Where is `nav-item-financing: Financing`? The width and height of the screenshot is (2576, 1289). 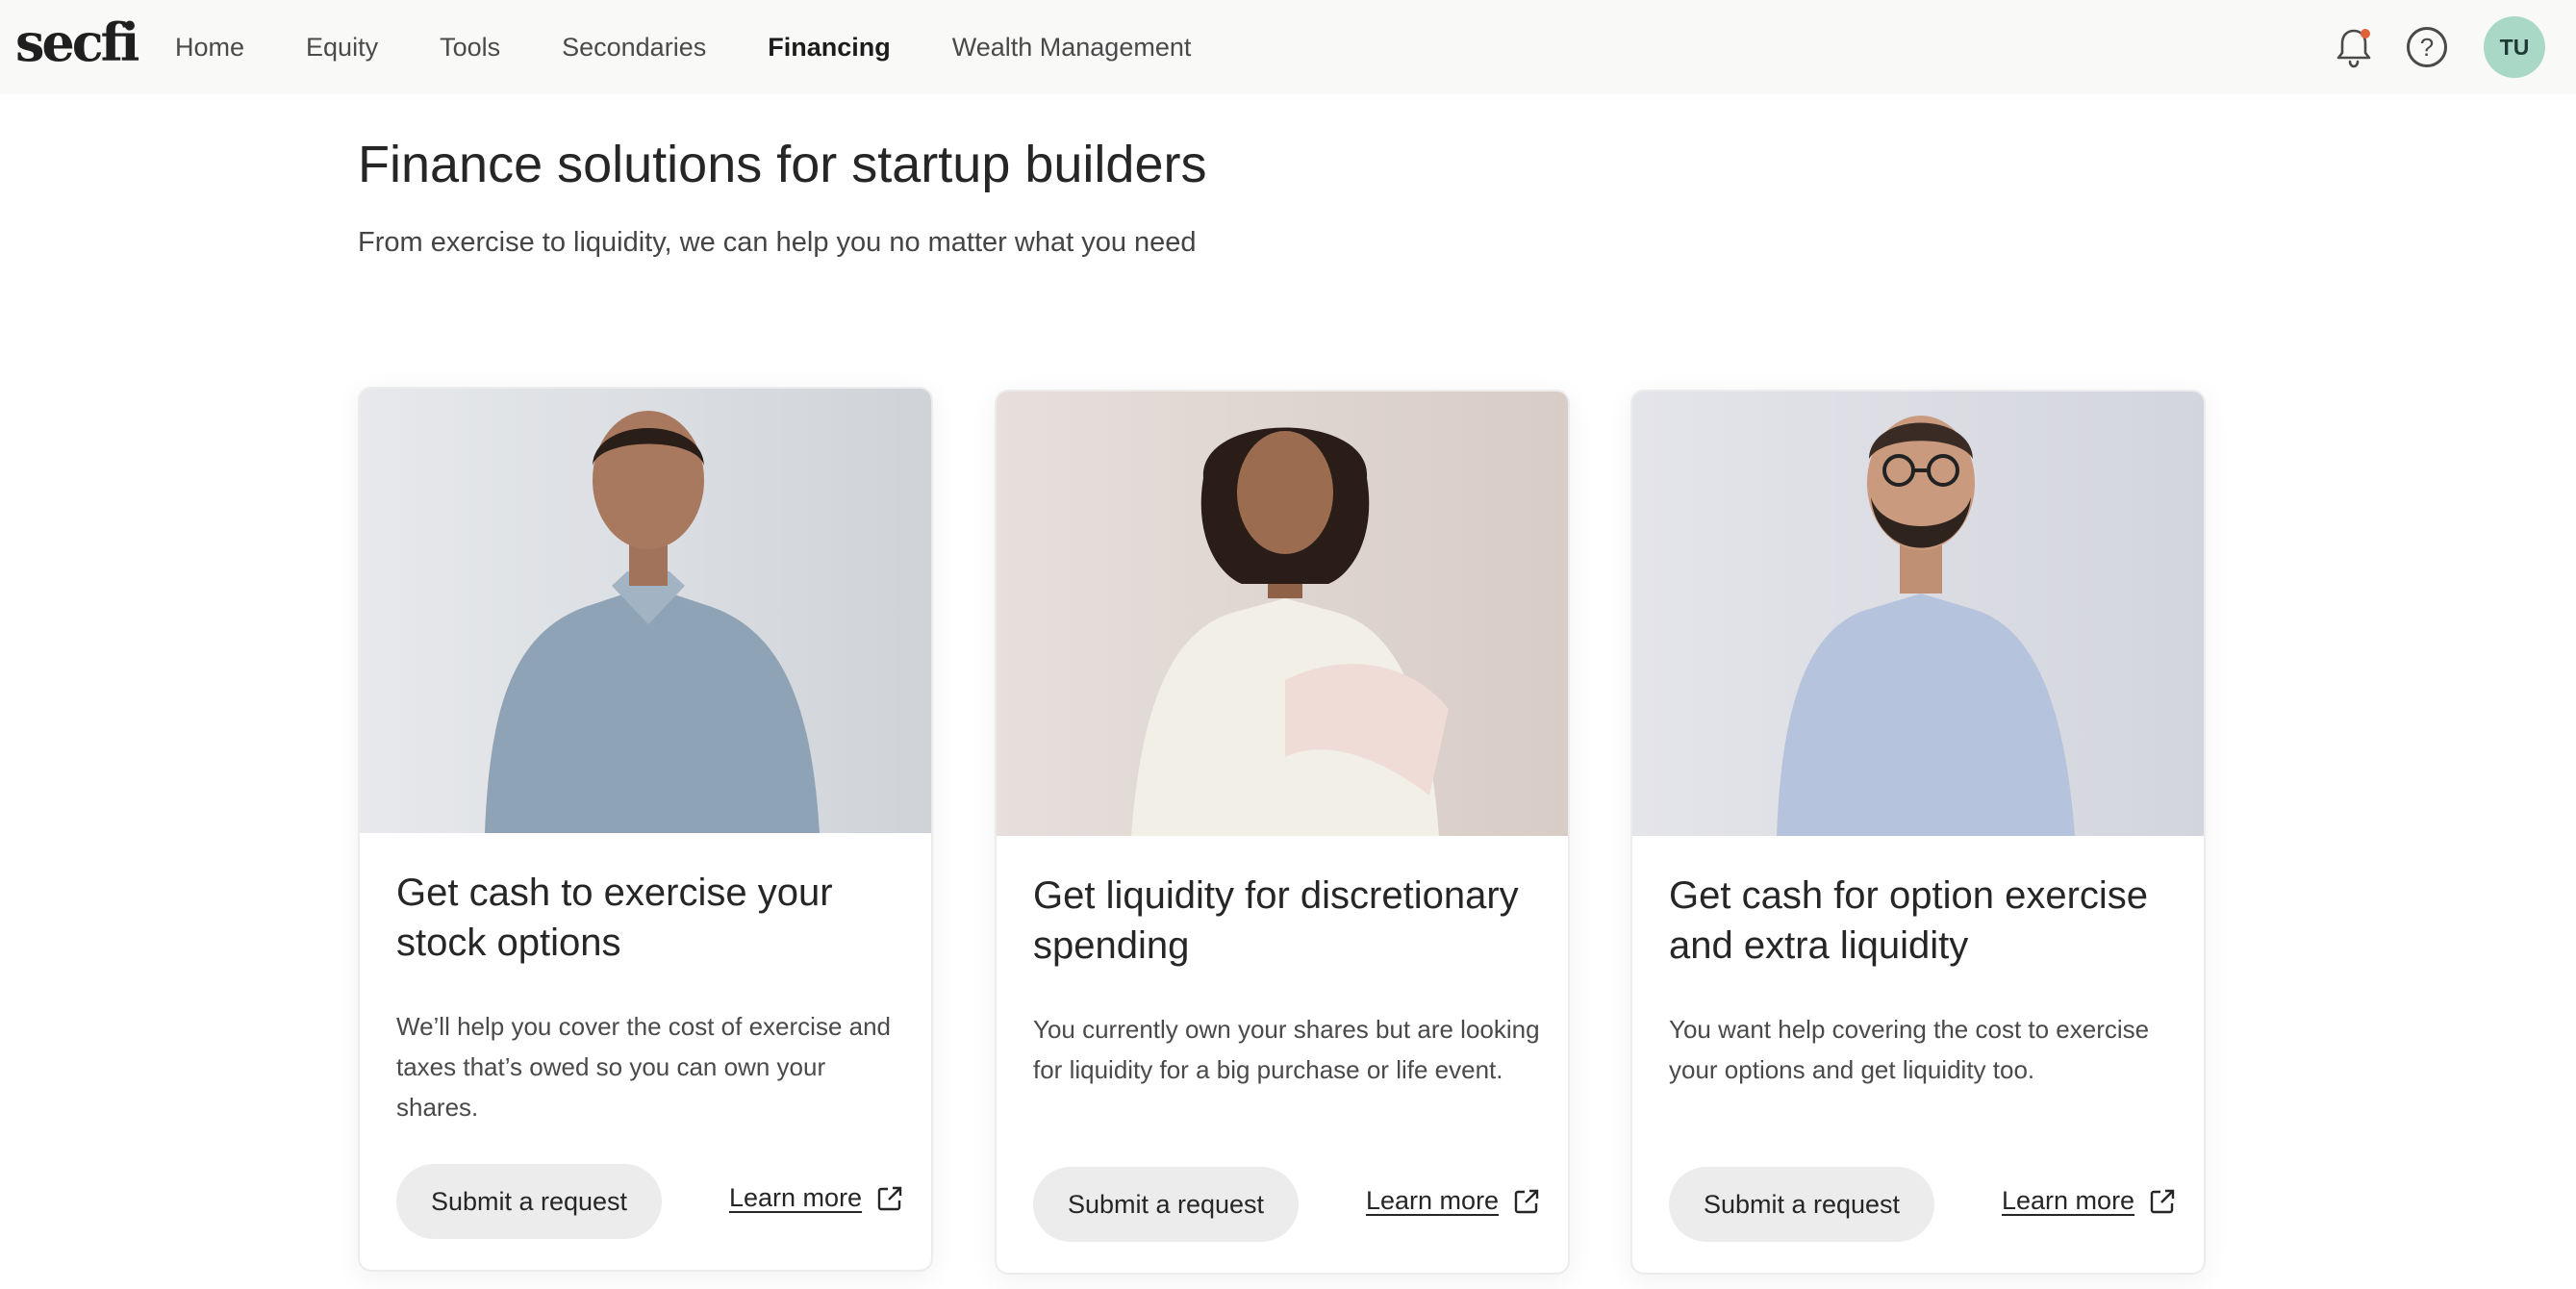
nav-item-financing: Financing is located at coordinates (830, 48).